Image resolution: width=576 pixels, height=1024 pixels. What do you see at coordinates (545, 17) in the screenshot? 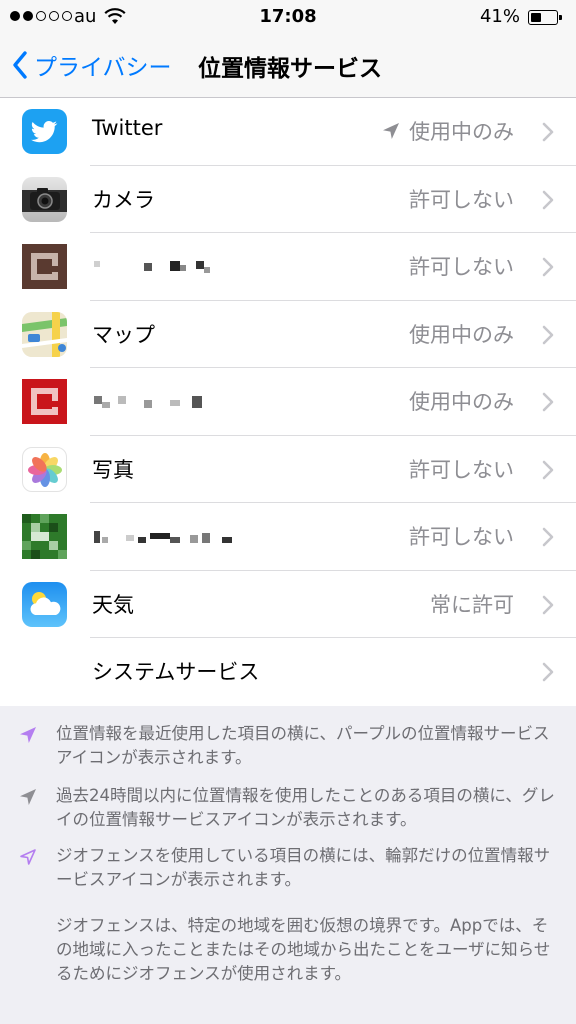
I see `battery-icon` at bounding box center [545, 17].